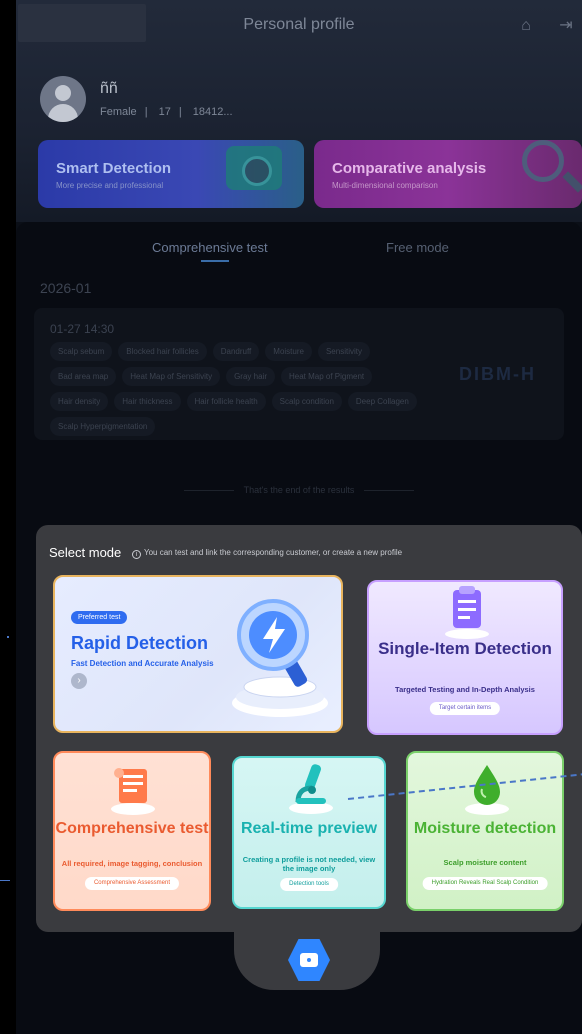 The width and height of the screenshot is (582, 1034). What do you see at coordinates (147, 401) in the screenshot?
I see `record-tag: Hair thickness` at bounding box center [147, 401].